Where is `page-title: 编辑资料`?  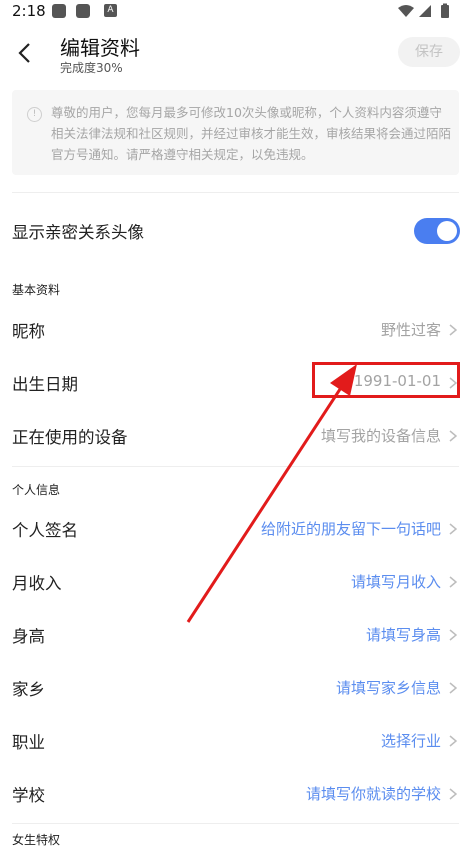 page-title: 编辑资料 is located at coordinates (100, 48).